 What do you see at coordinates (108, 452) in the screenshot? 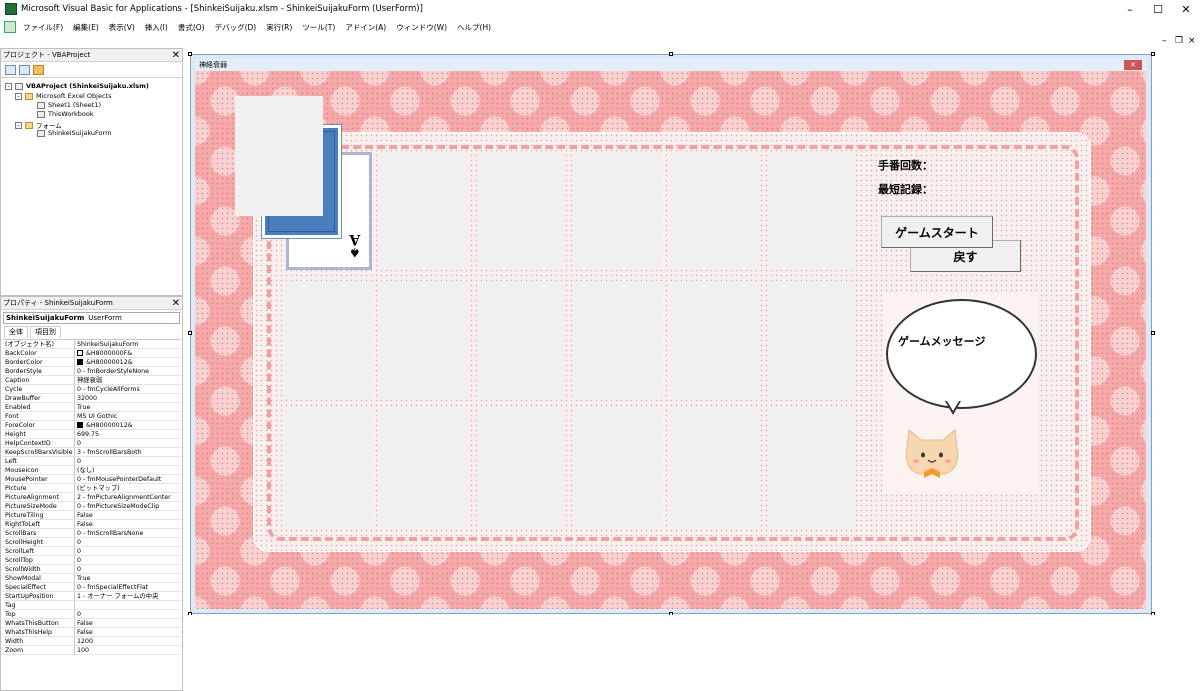
I see `property-value: 3 - fmScrollBarsBoth` at bounding box center [108, 452].